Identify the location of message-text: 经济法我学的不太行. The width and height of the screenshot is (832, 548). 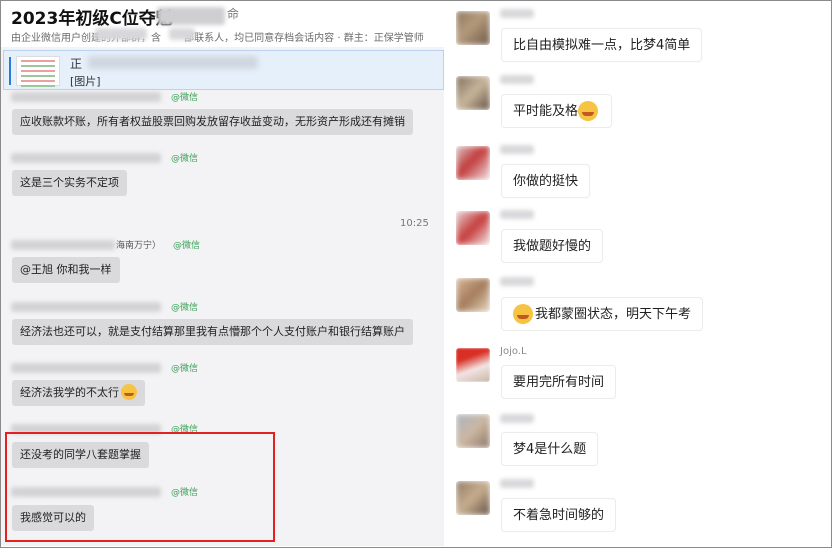
(69, 392).